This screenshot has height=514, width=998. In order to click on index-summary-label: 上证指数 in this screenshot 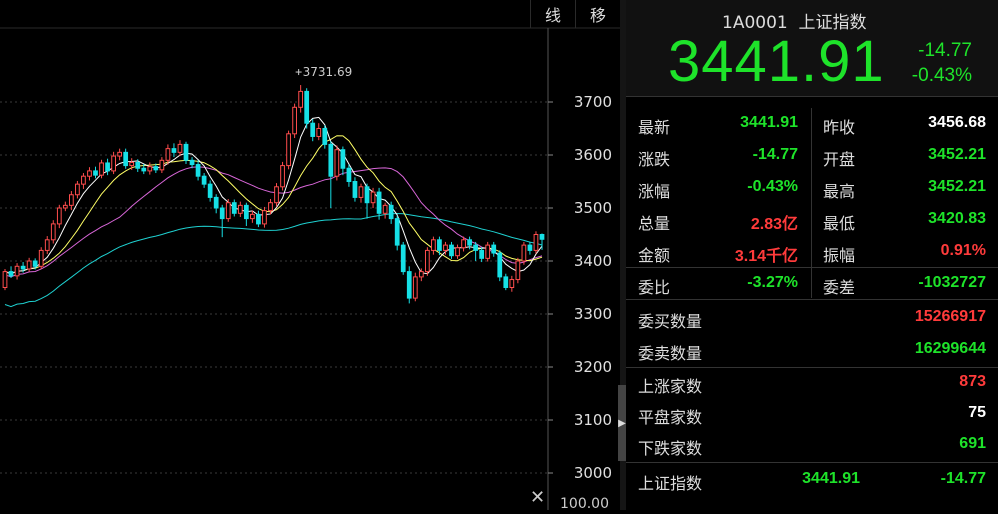, I will do `click(670, 483)`.